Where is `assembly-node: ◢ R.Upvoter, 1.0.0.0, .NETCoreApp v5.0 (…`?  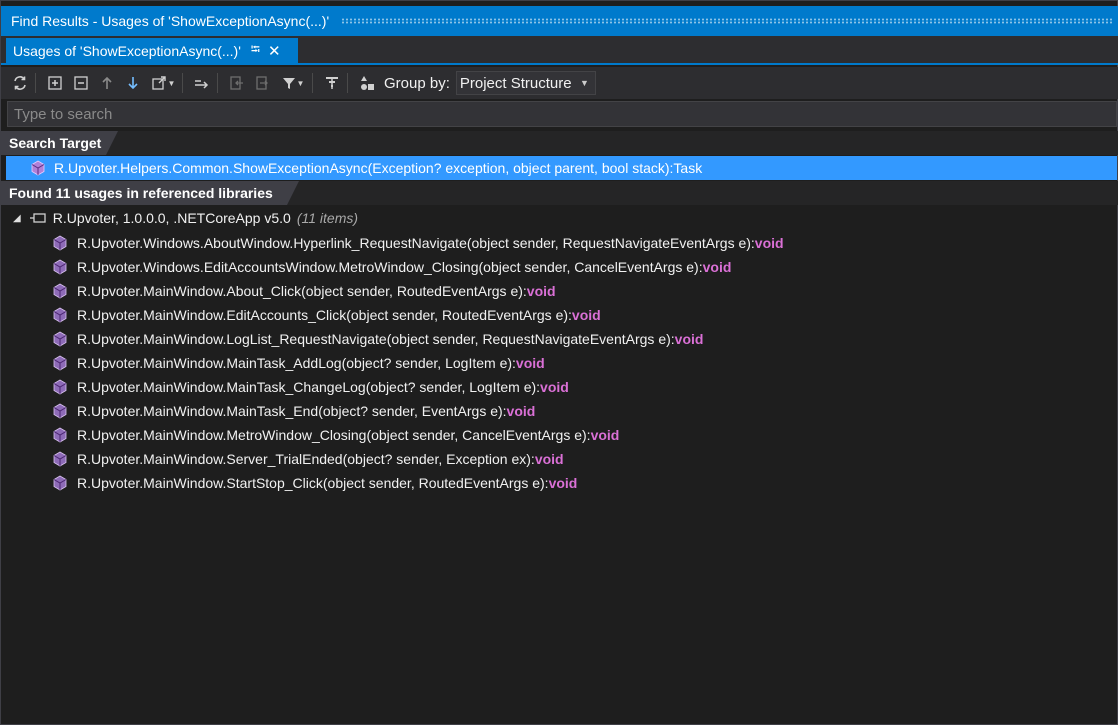 assembly-node: ◢ R.Upvoter, 1.0.0.0, .NETCoreApp v5.0 (… is located at coordinates (179, 218).